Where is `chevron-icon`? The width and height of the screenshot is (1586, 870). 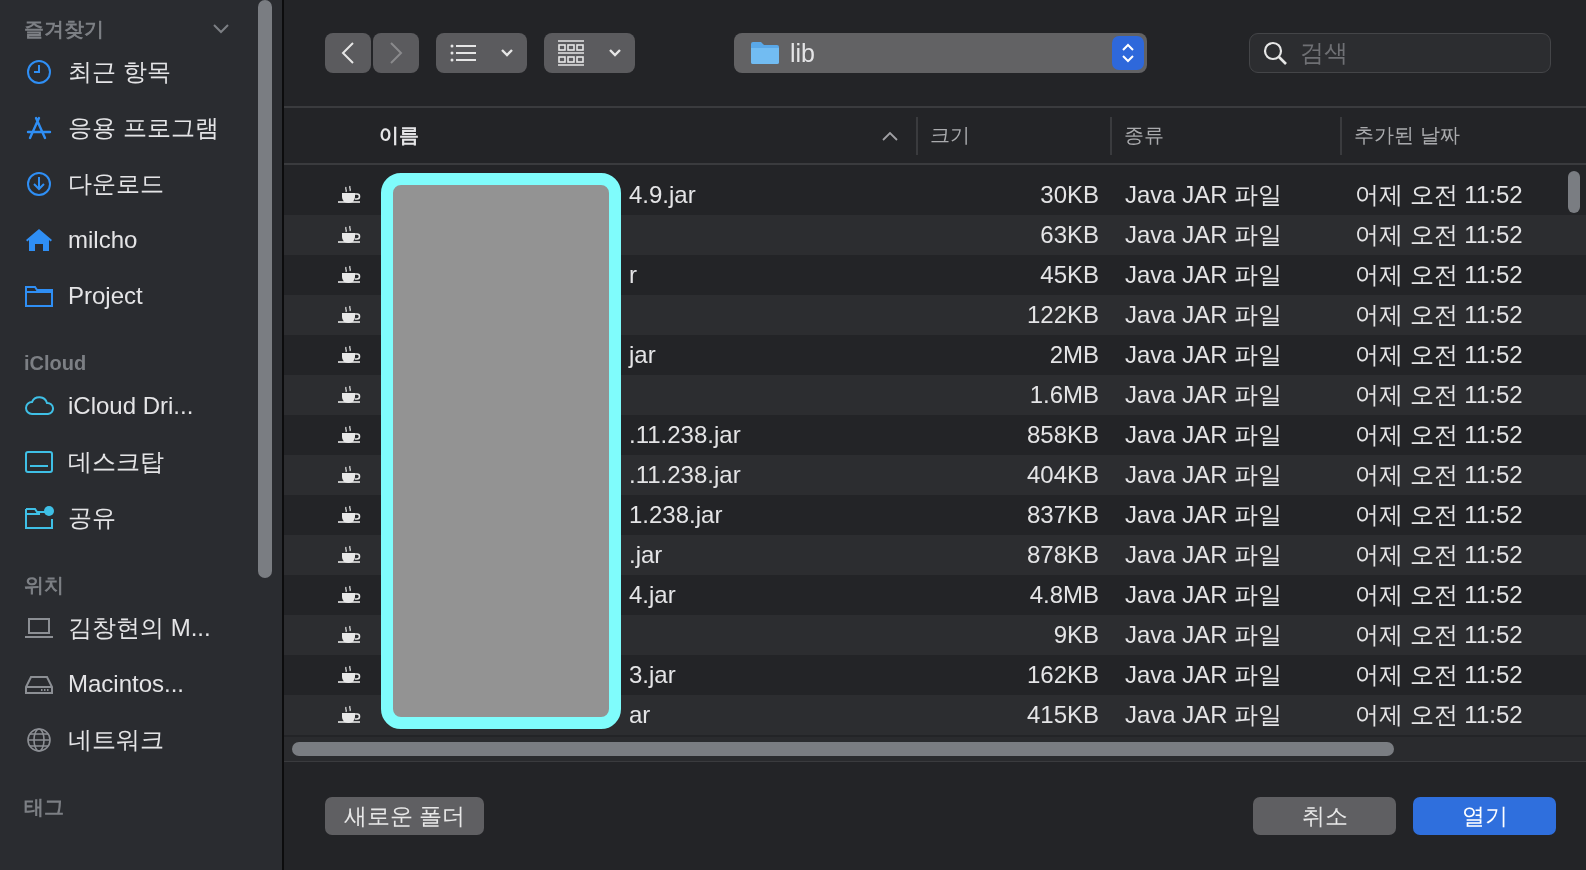
chevron-icon is located at coordinates (221, 29).